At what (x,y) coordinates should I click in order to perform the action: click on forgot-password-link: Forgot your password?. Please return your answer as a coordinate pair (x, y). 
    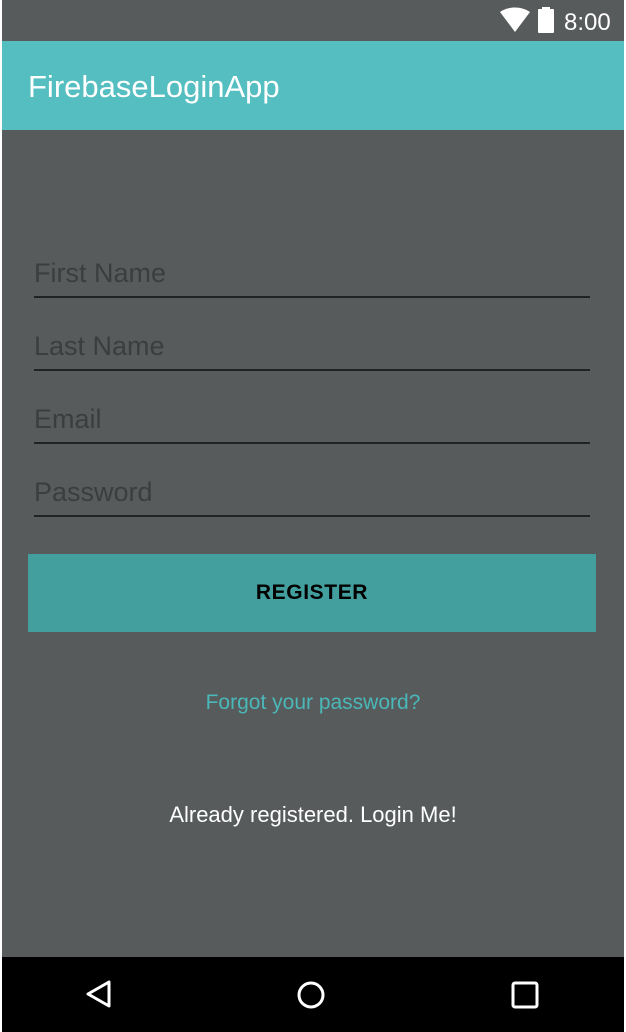
    Looking at the image, I should click on (313, 703).